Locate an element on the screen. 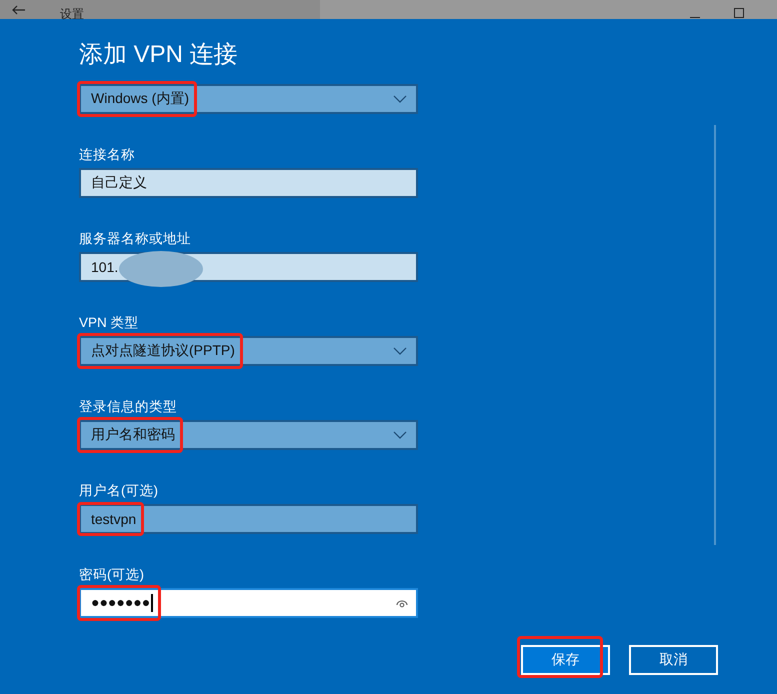 This screenshot has width=777, height=694. field-label: 连接名称 is located at coordinates (107, 155).